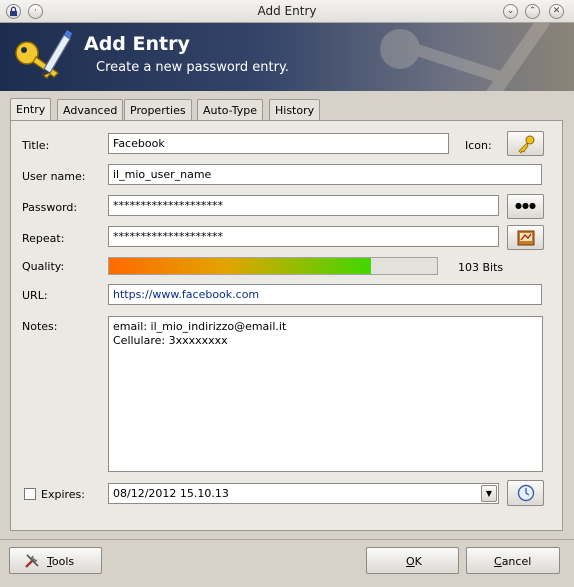  What do you see at coordinates (30, 494) in the screenshot?
I see `expires-checkbox` at bounding box center [30, 494].